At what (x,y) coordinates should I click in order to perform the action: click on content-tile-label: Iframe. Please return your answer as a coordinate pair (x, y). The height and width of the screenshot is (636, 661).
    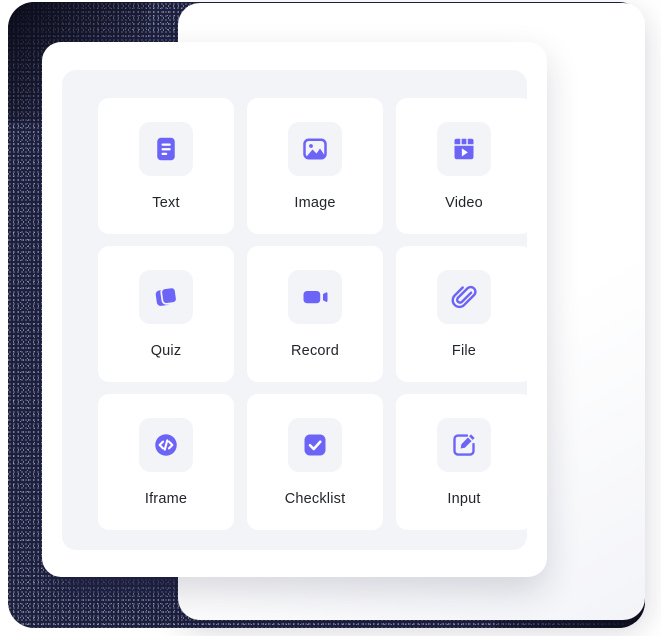
    Looking at the image, I should click on (166, 498).